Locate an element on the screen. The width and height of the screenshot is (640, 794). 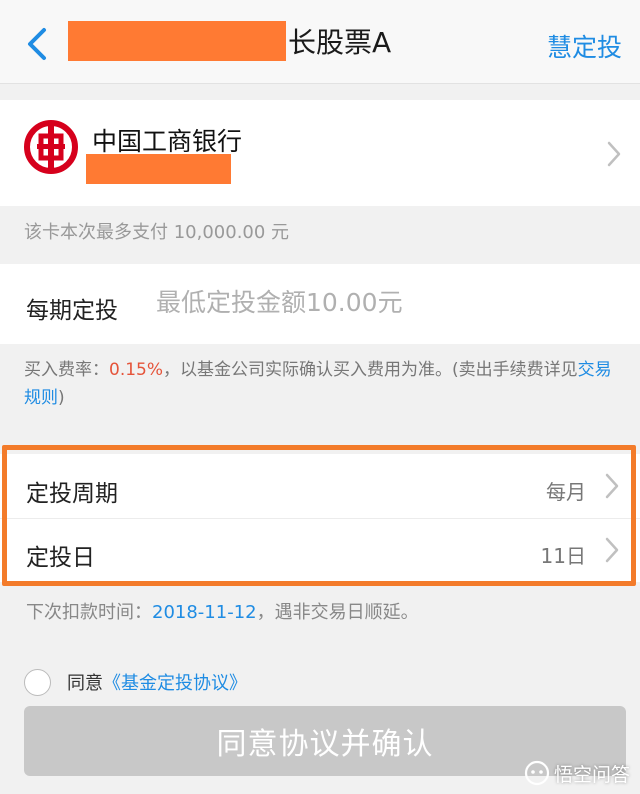
next-debit-info: 下次扣款时间：2018-11-12，遇非交易日顺延。 is located at coordinates (222, 611).